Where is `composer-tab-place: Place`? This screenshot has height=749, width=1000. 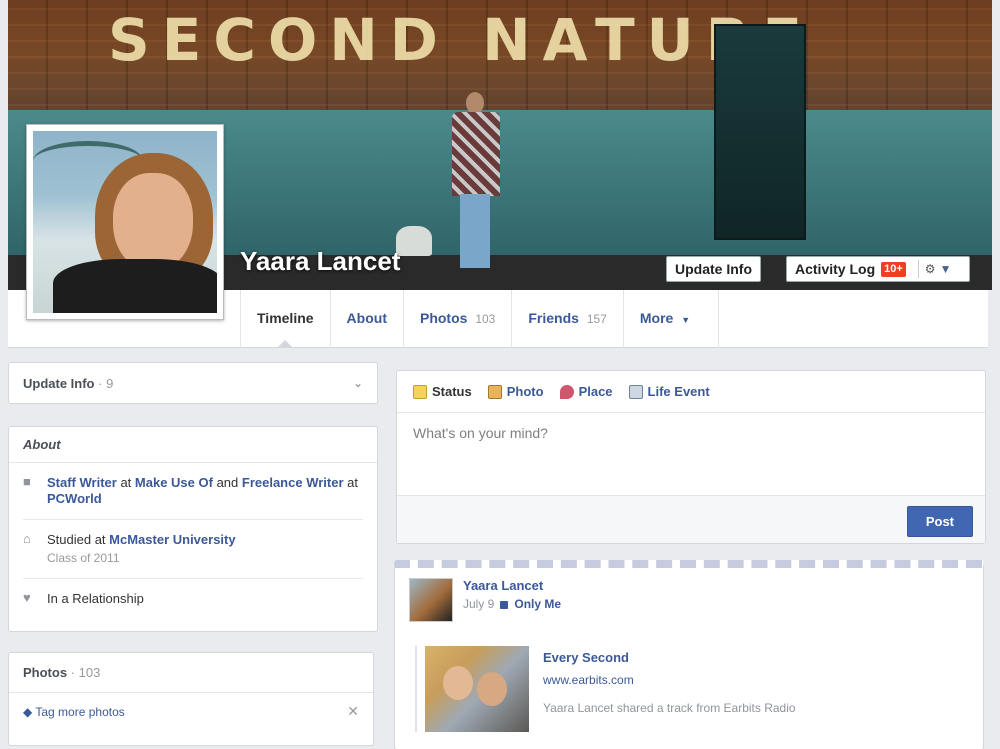 composer-tab-place: Place is located at coordinates (586, 391).